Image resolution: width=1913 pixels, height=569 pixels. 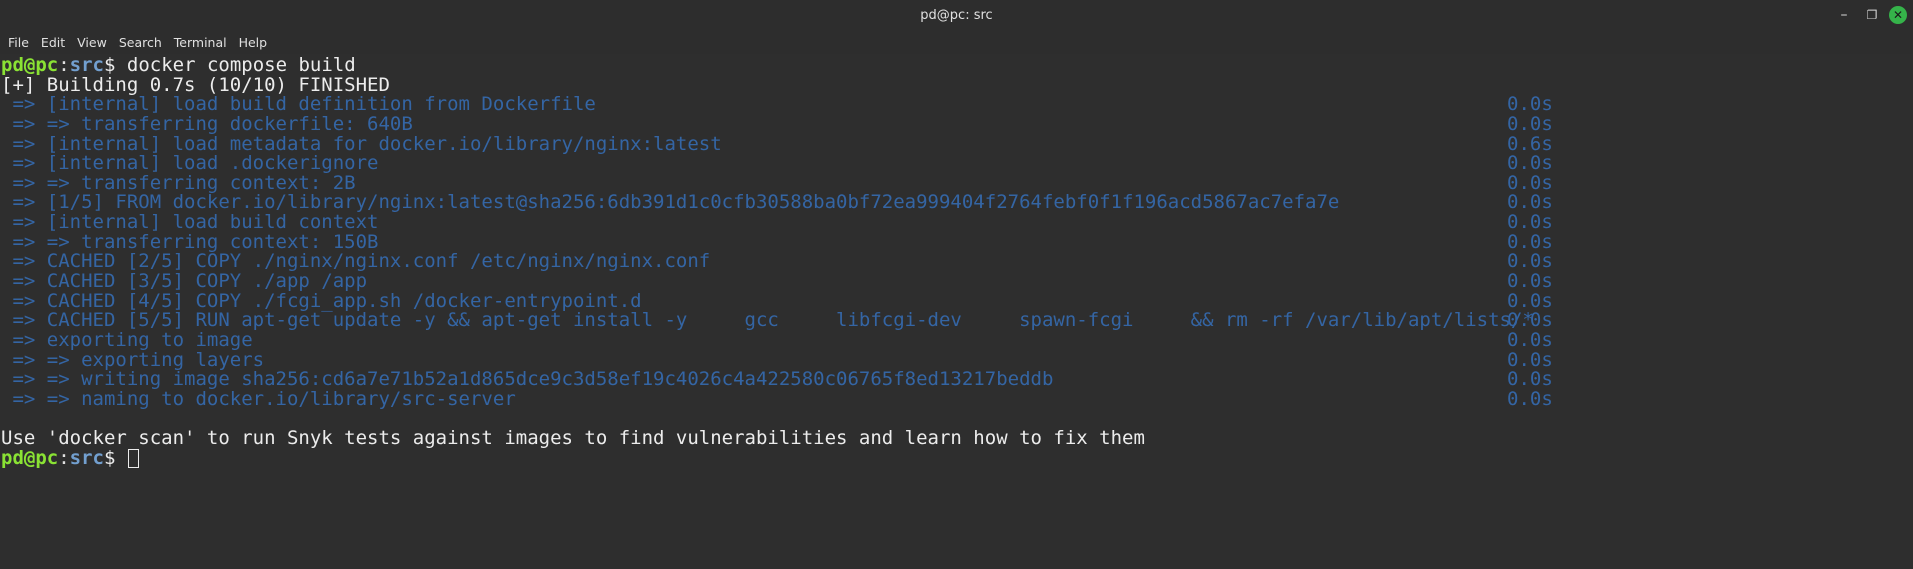 I want to click on menu-help: Help, so click(x=253, y=42).